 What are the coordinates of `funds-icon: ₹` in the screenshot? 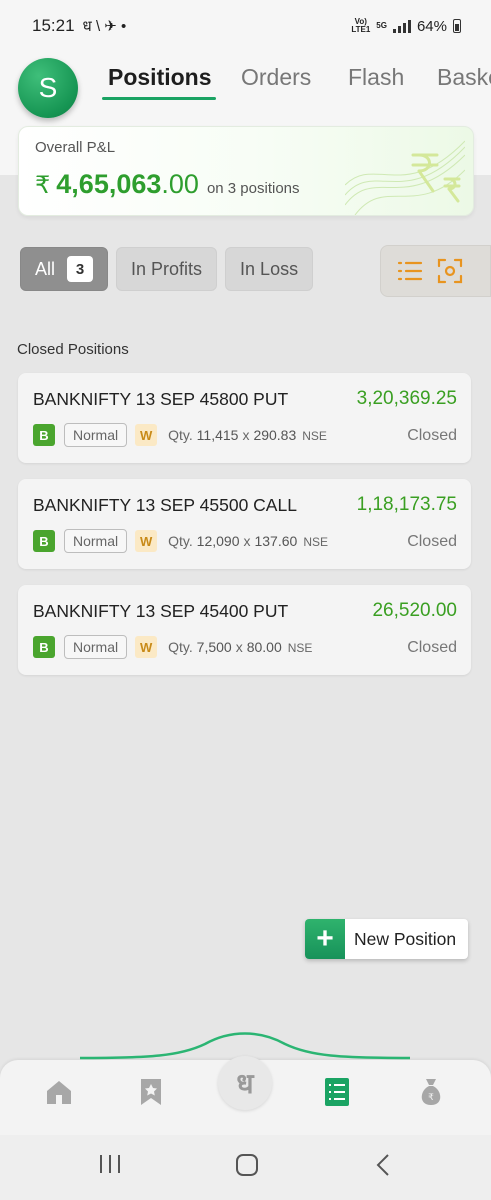 It's located at (431, 1092).